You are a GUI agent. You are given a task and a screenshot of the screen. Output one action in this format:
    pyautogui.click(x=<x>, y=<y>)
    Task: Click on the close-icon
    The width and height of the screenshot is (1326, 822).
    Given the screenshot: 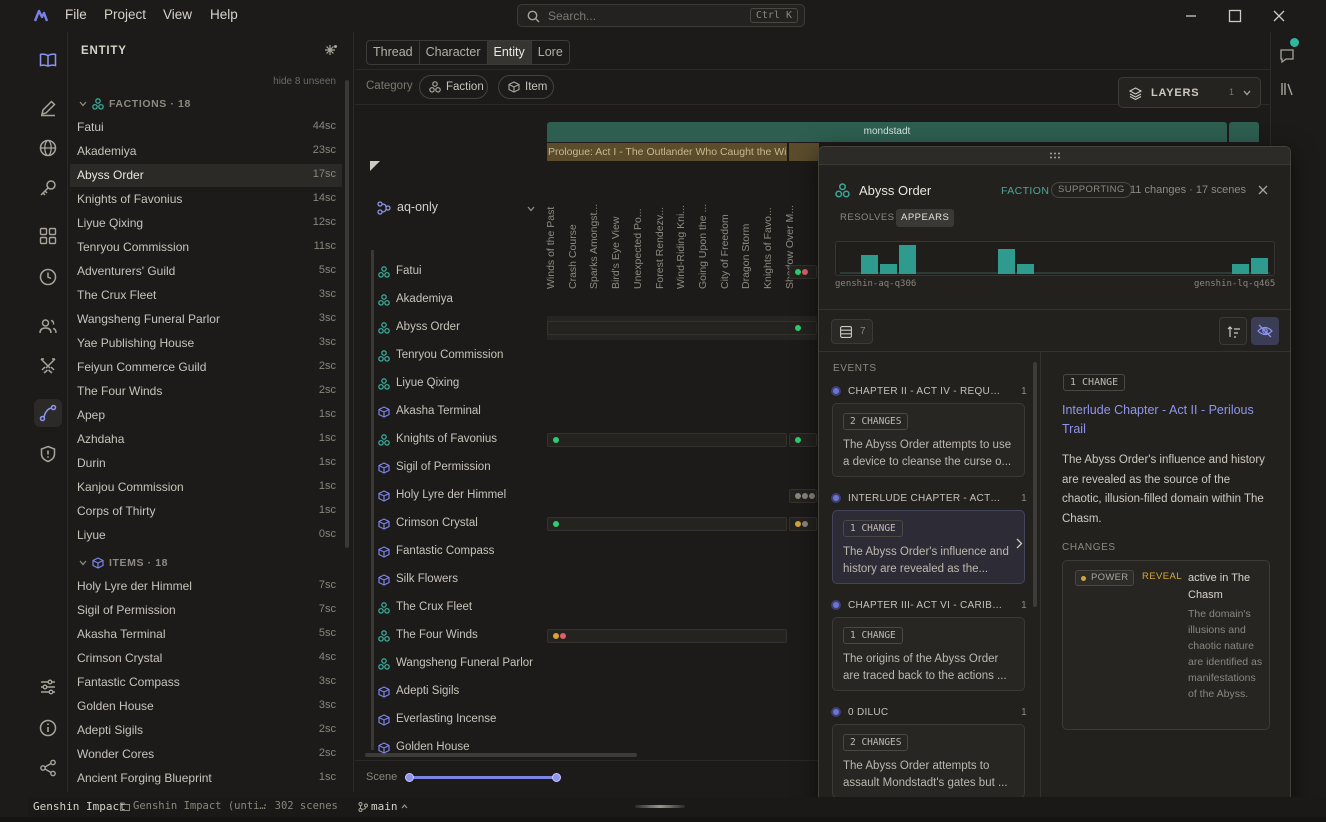 What is the action you would take?
    pyautogui.click(x=1263, y=190)
    